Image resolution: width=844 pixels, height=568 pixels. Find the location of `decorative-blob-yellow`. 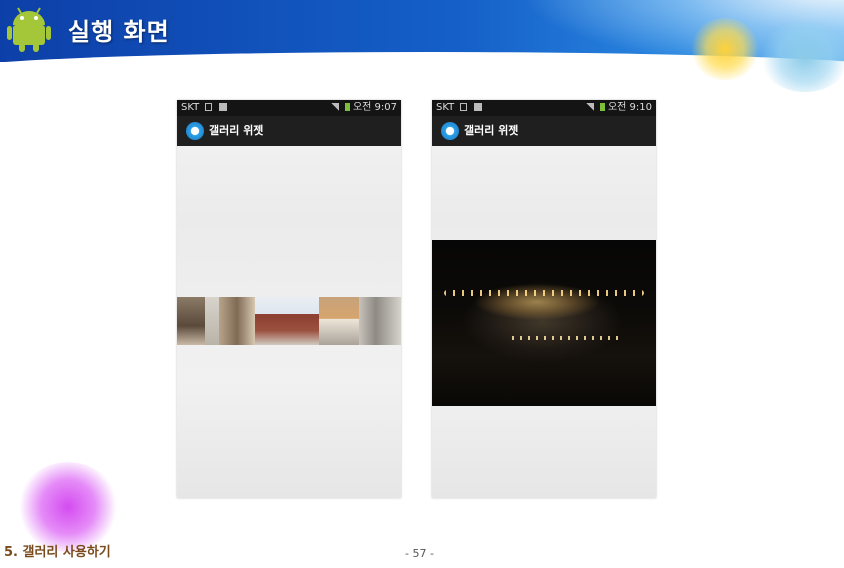

decorative-blob-yellow is located at coordinates (725, 49).